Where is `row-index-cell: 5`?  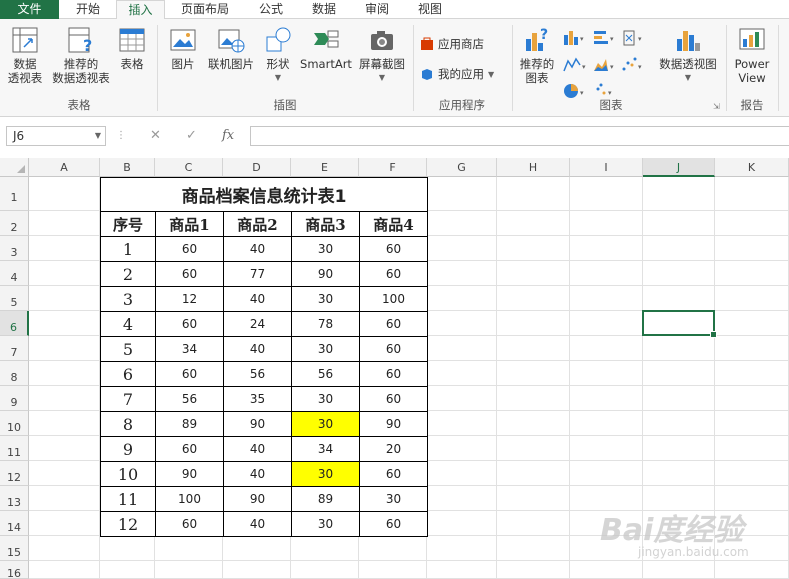
row-index-cell: 5 is located at coordinates (128, 349).